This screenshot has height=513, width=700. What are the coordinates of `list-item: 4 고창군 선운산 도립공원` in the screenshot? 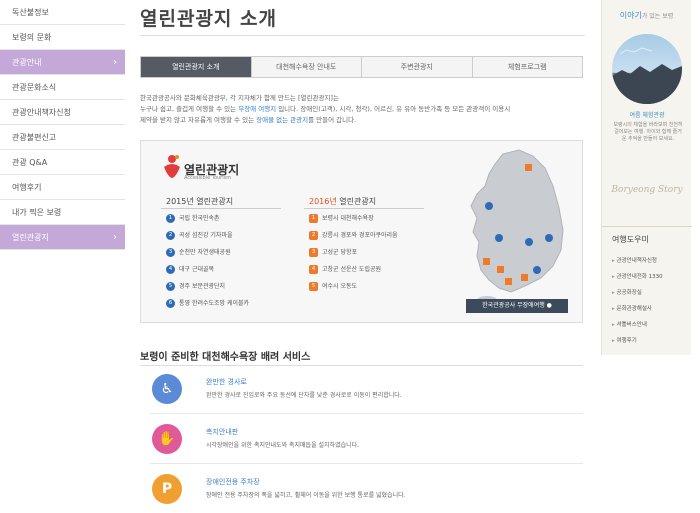 It's located at (345, 270).